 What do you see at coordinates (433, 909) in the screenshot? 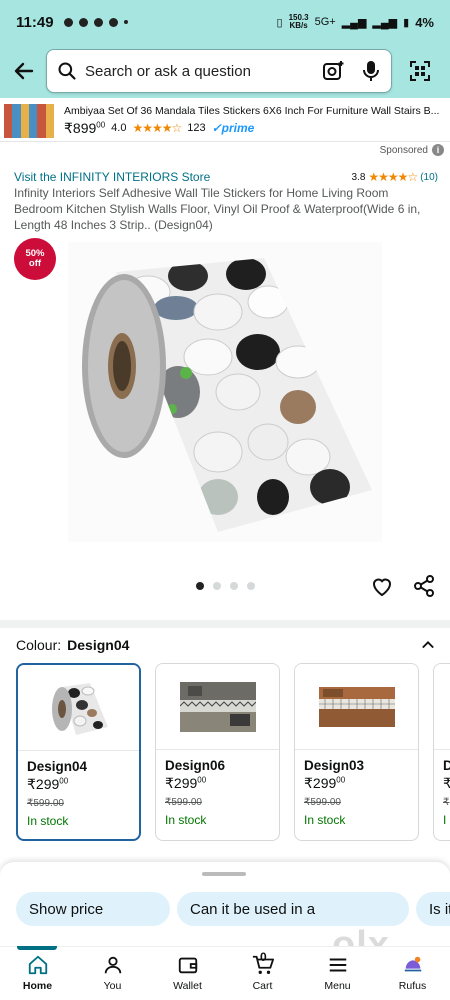
I see `suggestion-chip: Is it` at bounding box center [433, 909].